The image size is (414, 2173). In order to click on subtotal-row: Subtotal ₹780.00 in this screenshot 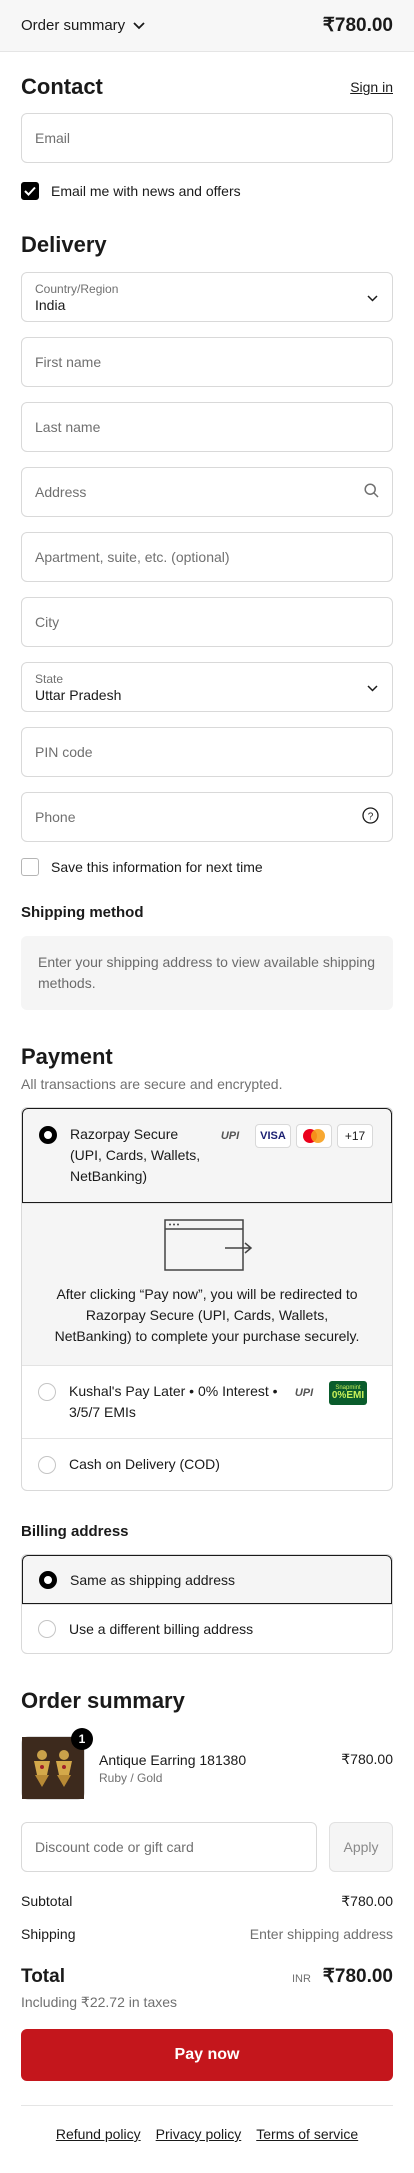, I will do `click(207, 1901)`.